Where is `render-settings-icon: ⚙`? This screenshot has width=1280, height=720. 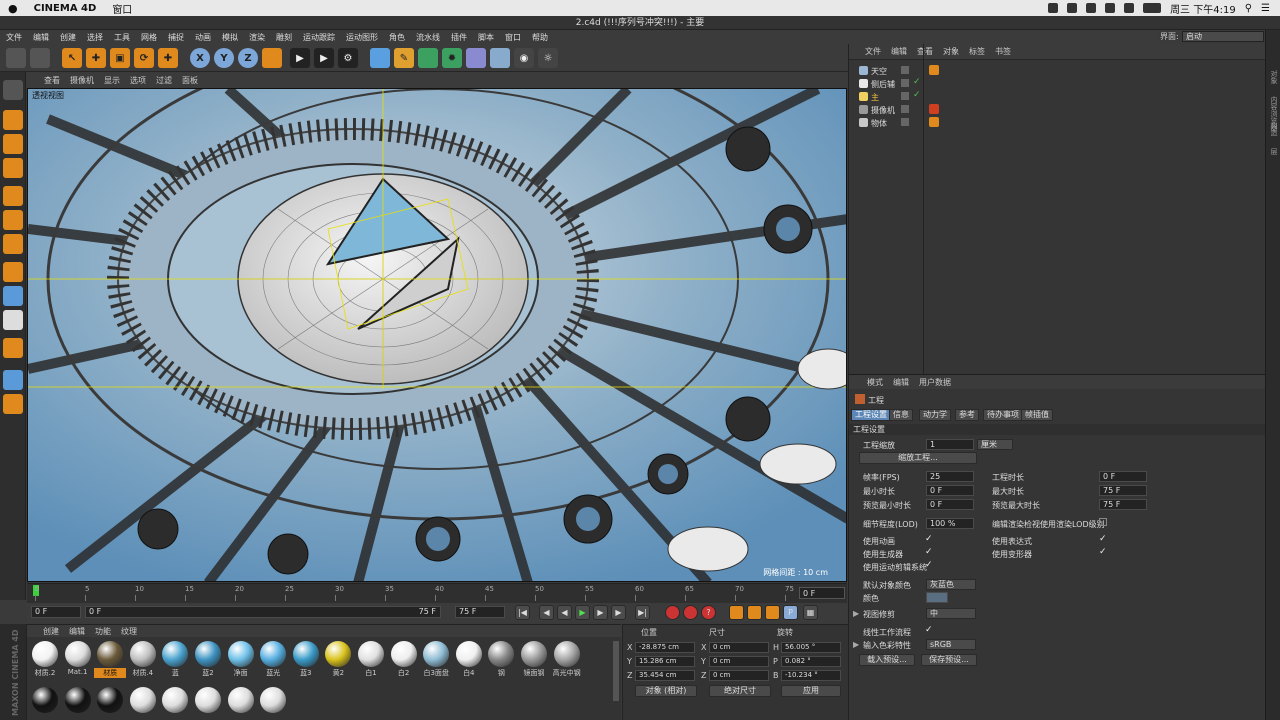 render-settings-icon: ⚙ is located at coordinates (348, 58).